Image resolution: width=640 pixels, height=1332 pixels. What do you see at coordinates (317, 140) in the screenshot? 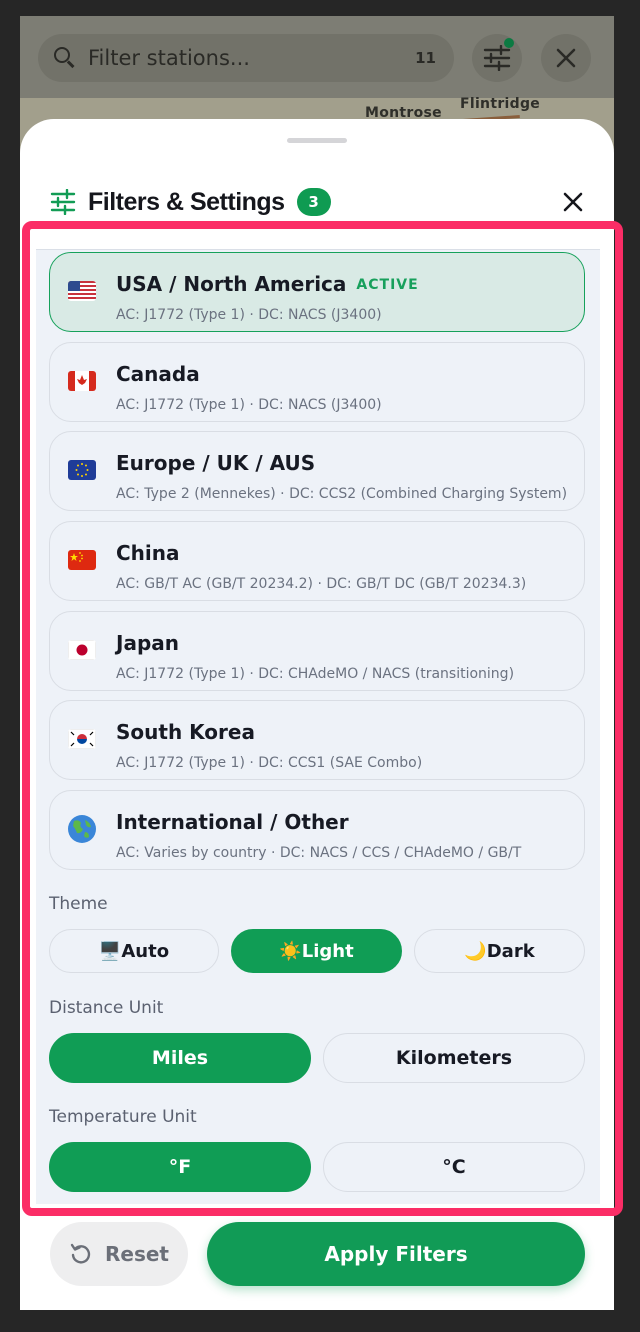
I see `sheet-grabber-handle` at bounding box center [317, 140].